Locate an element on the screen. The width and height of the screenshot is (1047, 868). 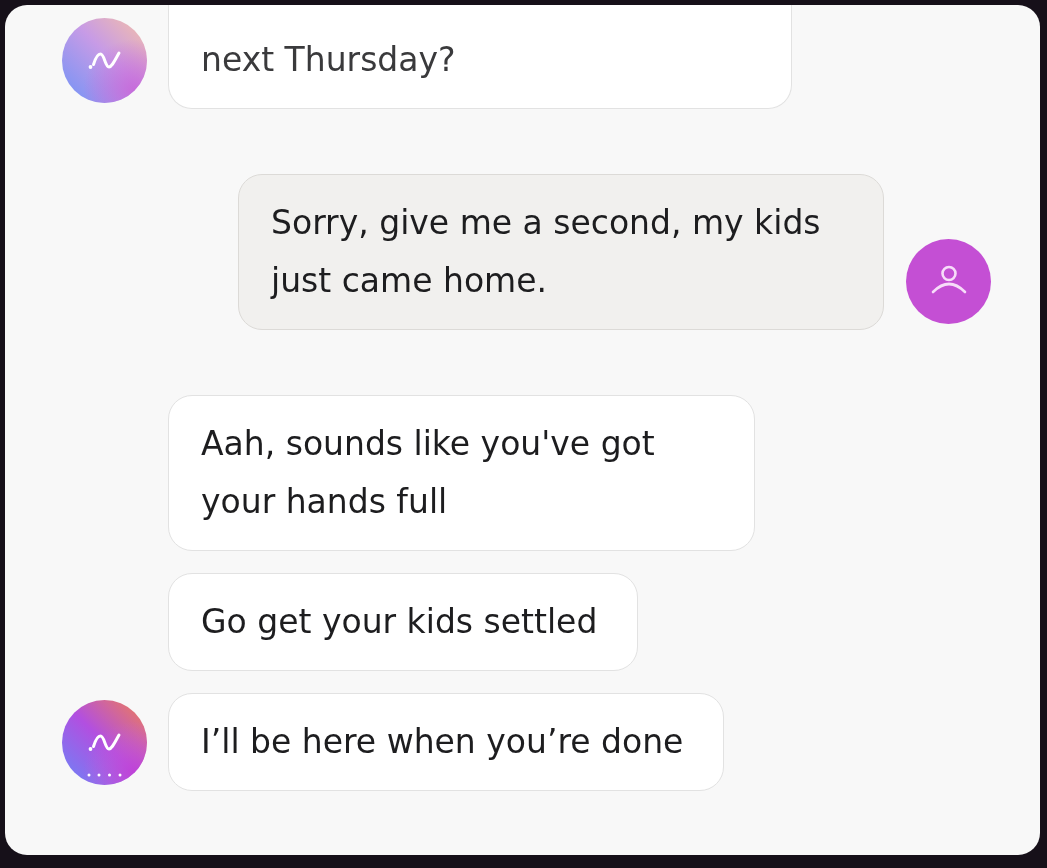
person-avatar-icon is located at coordinates (948, 281).